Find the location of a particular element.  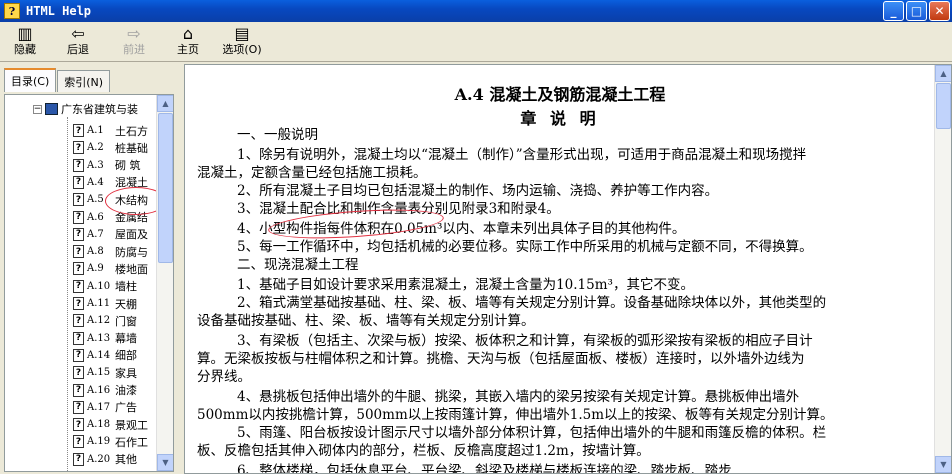

tree-item-code: A.11 is located at coordinates (99, 303).